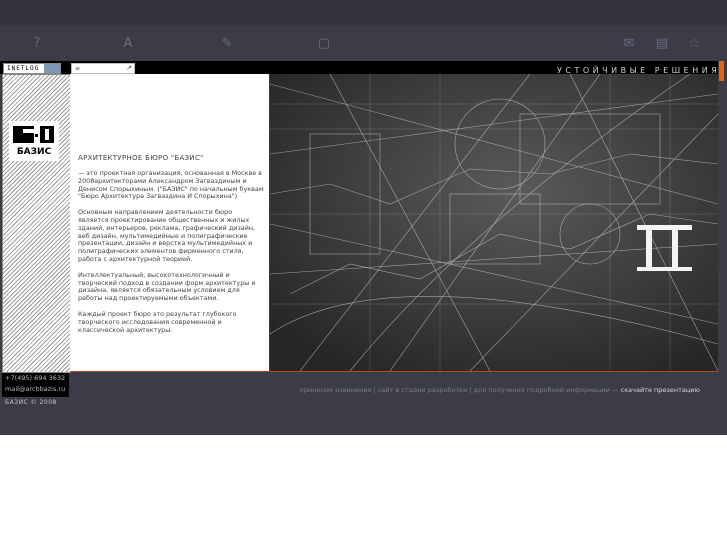  What do you see at coordinates (227, 44) in the screenshot?
I see `pencil-icon: ✎` at bounding box center [227, 44].